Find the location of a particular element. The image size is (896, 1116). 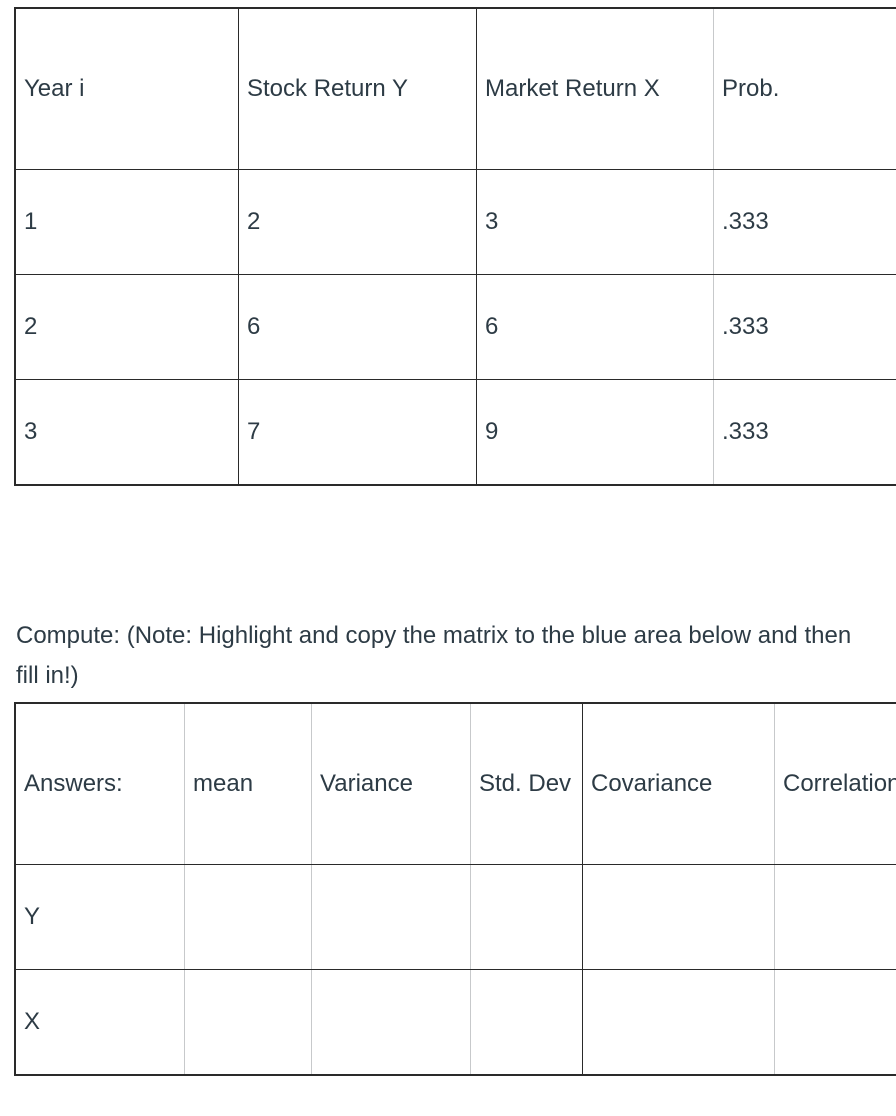

column-header-answers: Answers: is located at coordinates (100, 784).